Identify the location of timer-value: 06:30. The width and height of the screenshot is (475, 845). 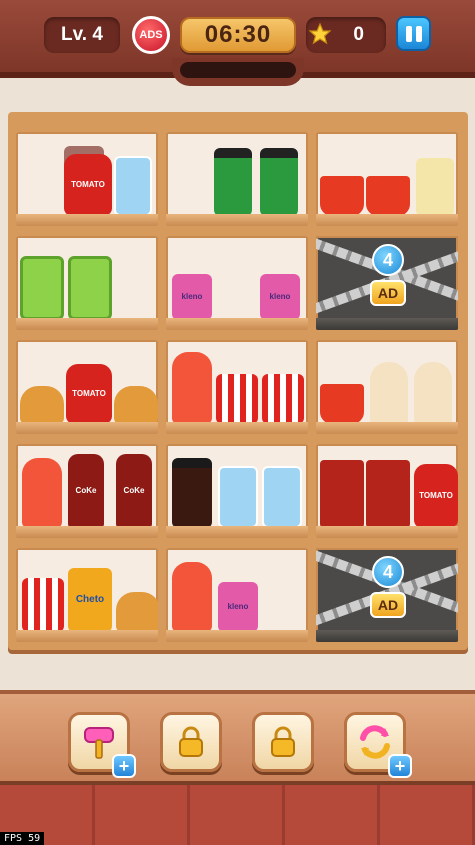
(238, 34).